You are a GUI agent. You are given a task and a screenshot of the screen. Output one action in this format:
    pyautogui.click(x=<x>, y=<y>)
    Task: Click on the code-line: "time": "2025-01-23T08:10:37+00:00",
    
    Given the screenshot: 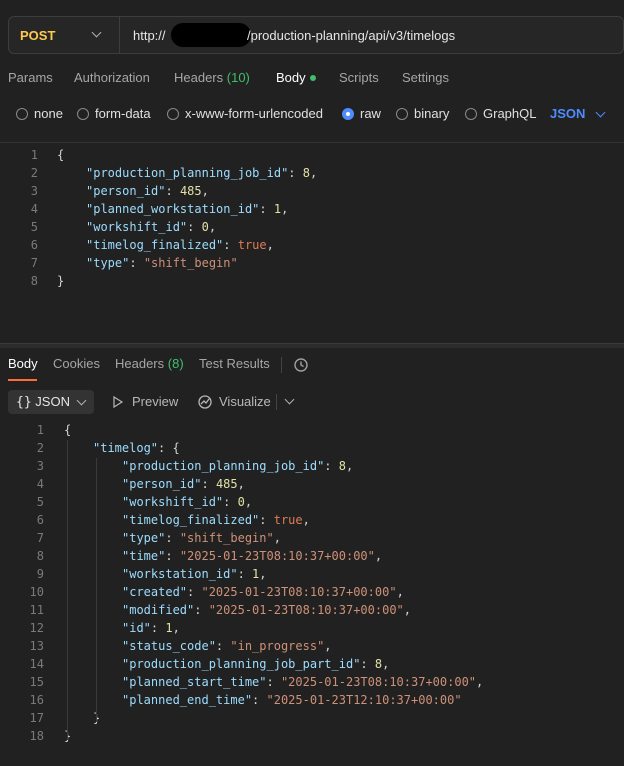 What is the action you would take?
    pyautogui.click(x=252, y=556)
    